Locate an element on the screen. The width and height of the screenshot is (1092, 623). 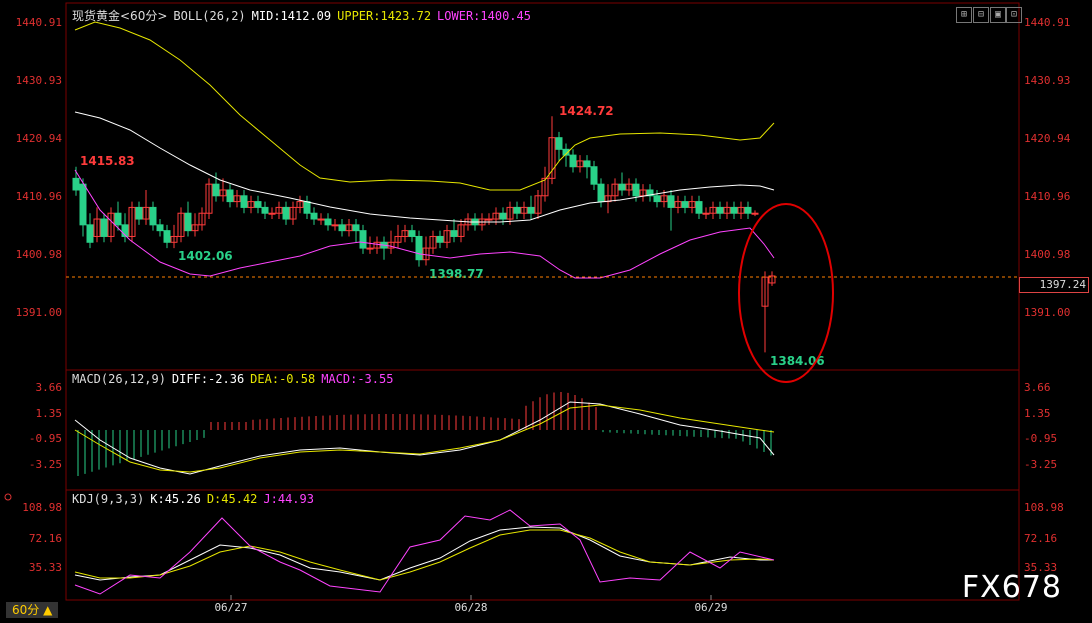
date-label: 06/28 is located at coordinates (470, 607).